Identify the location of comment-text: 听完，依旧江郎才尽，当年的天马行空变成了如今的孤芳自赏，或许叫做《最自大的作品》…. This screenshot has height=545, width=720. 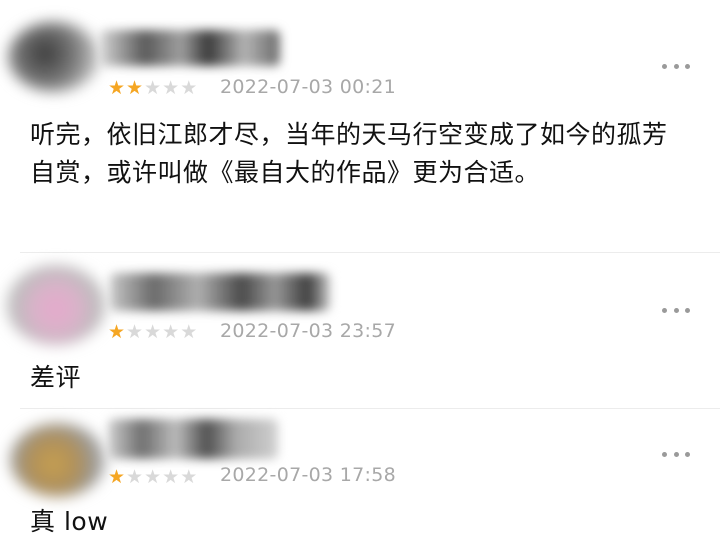
(349, 153).